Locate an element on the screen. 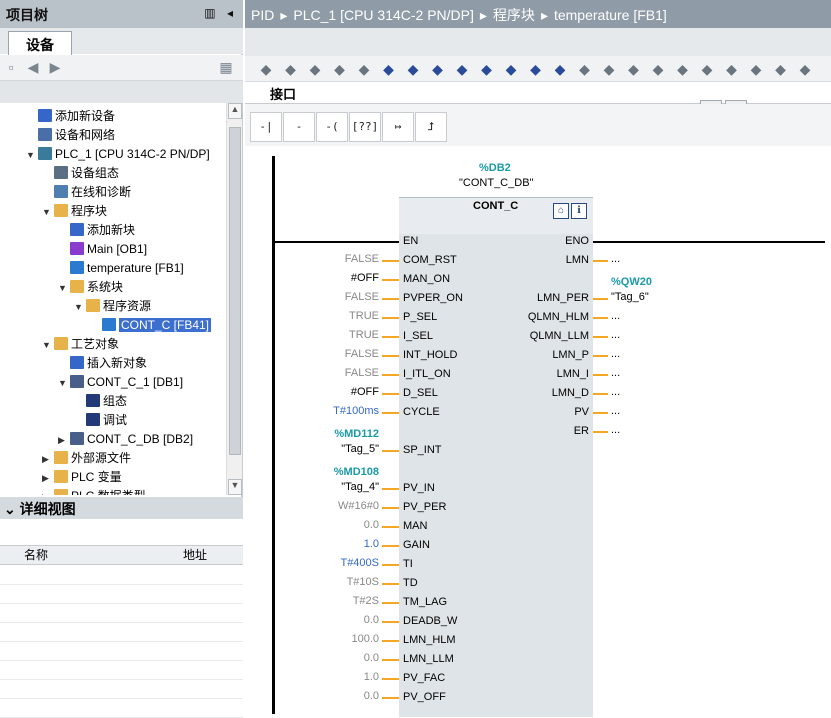 This screenshot has width=831, height=718. tree-item: ▼ 程序资源 is located at coordinates (112, 306).